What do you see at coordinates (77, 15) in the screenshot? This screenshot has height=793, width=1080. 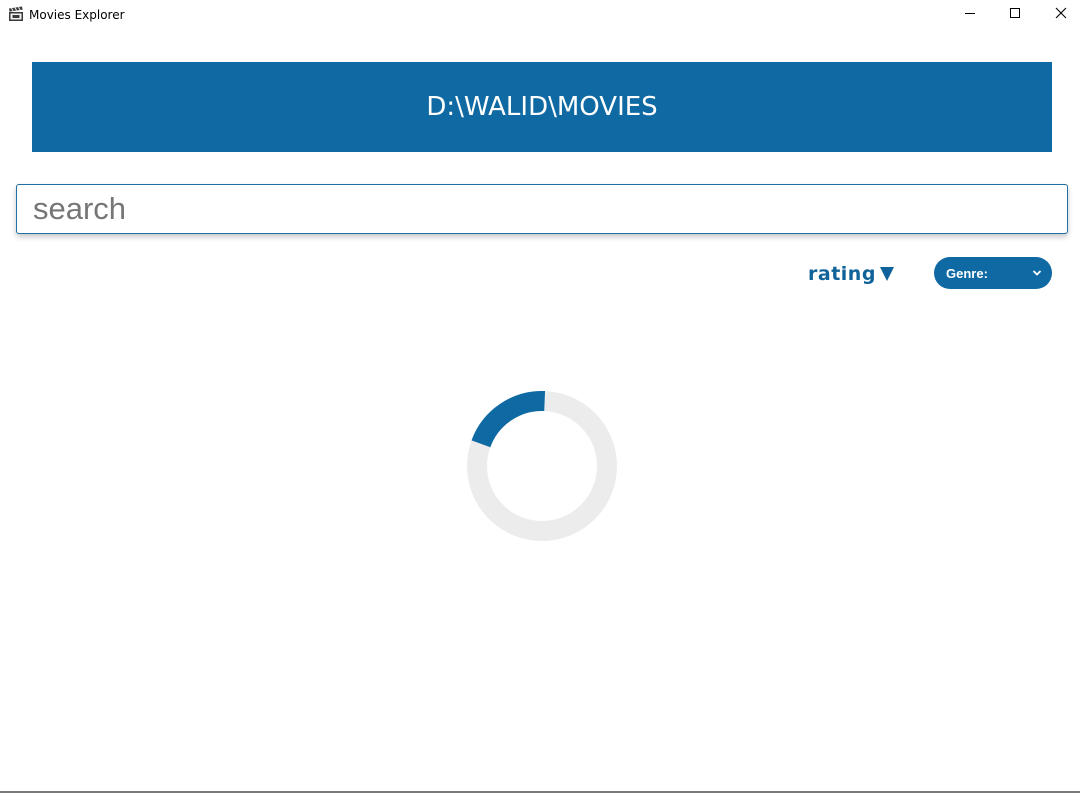 I see `window-title: Movies Explorer` at bounding box center [77, 15].